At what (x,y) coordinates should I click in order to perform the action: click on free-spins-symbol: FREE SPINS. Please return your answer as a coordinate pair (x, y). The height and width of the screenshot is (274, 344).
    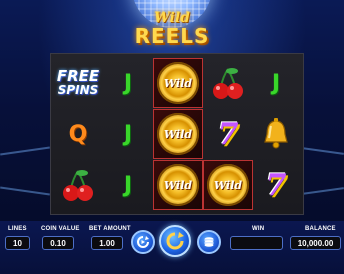
    Looking at the image, I should click on (78, 83).